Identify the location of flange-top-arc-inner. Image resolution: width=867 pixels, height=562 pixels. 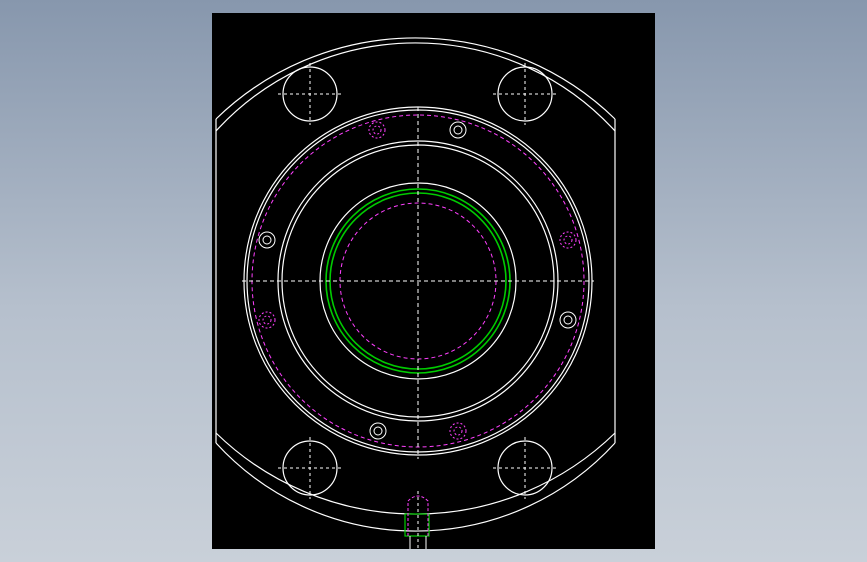
(415, 87).